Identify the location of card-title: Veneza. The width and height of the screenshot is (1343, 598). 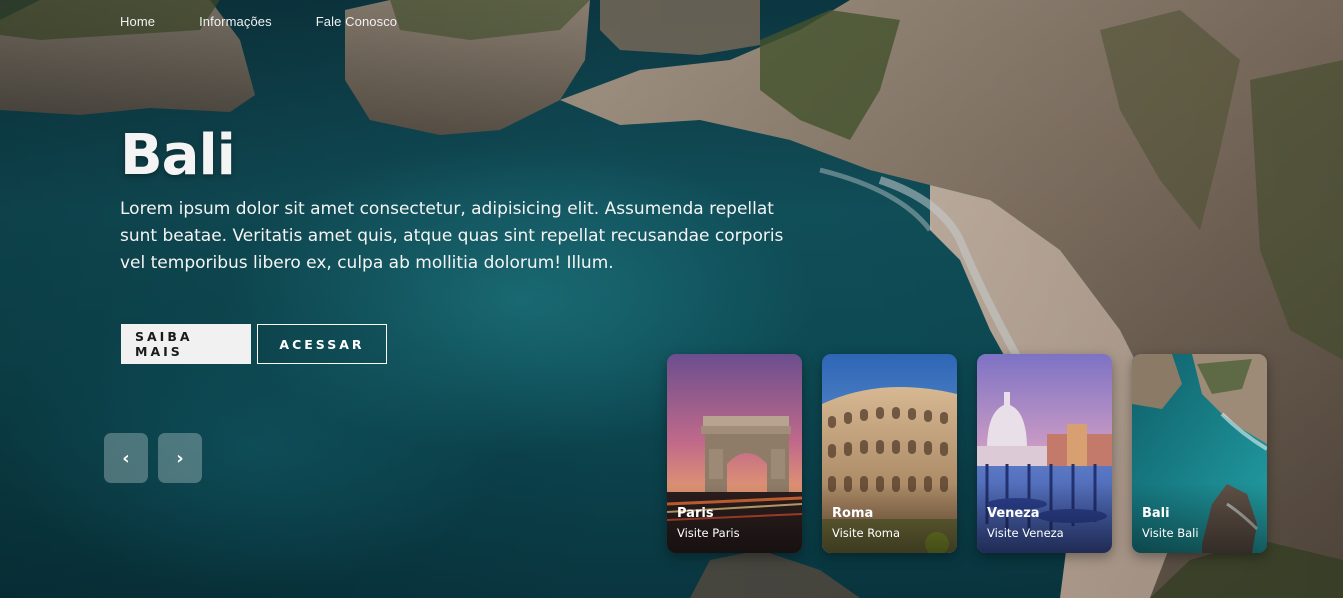
(1013, 513).